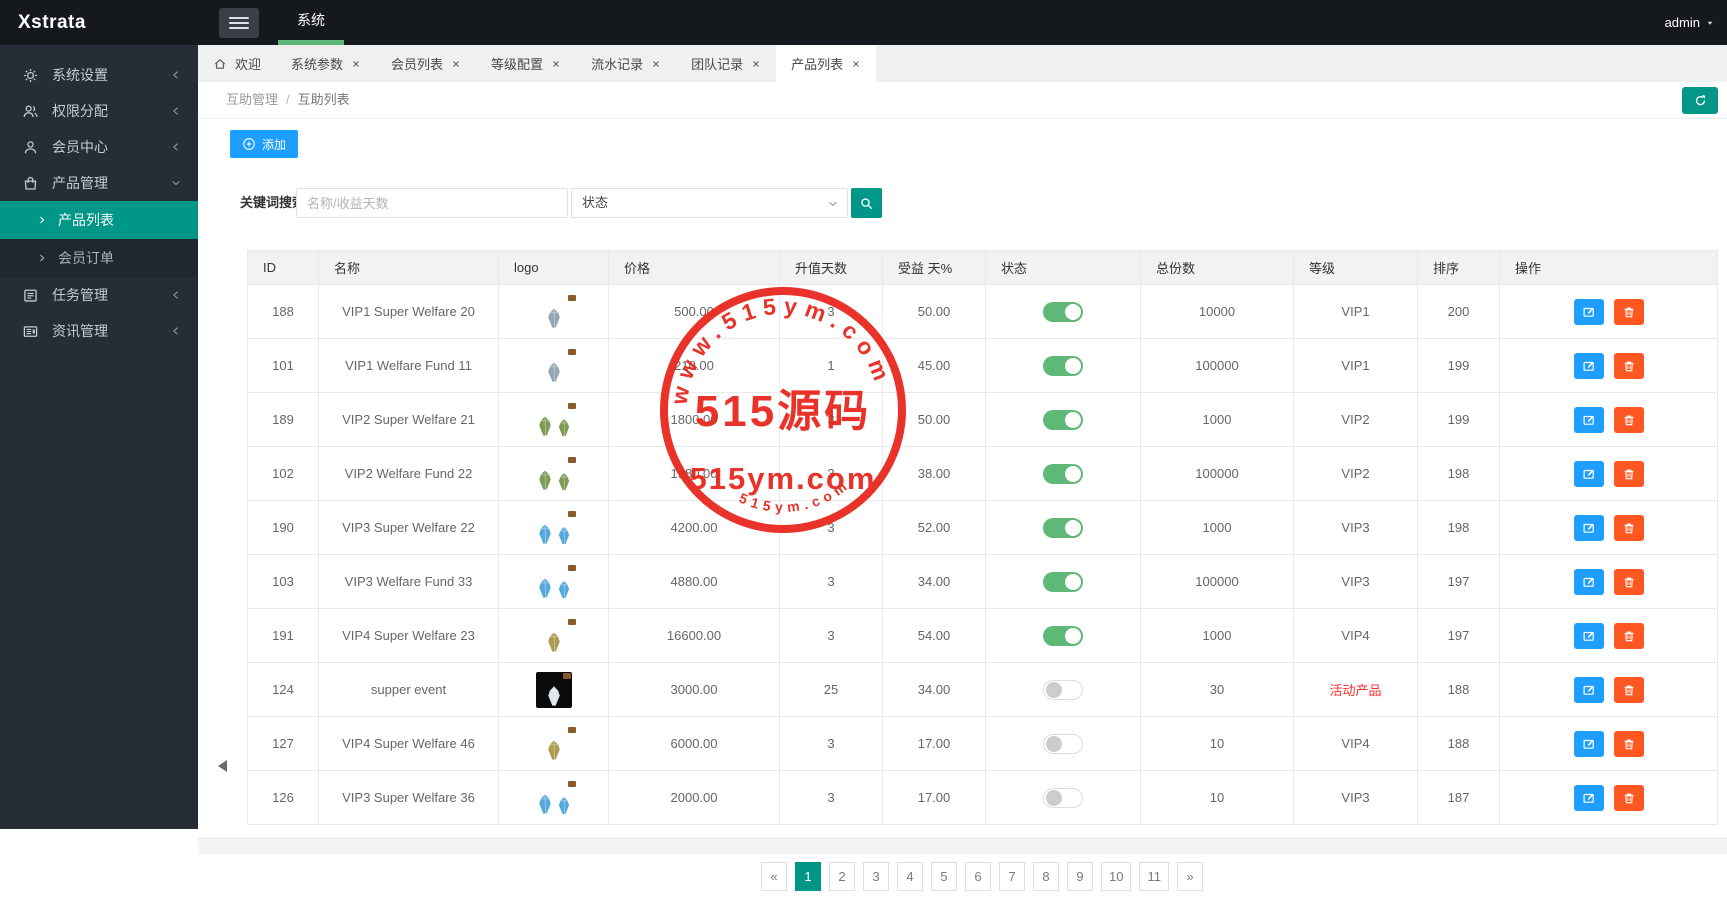  I want to click on page-button-7: 7, so click(1012, 876).